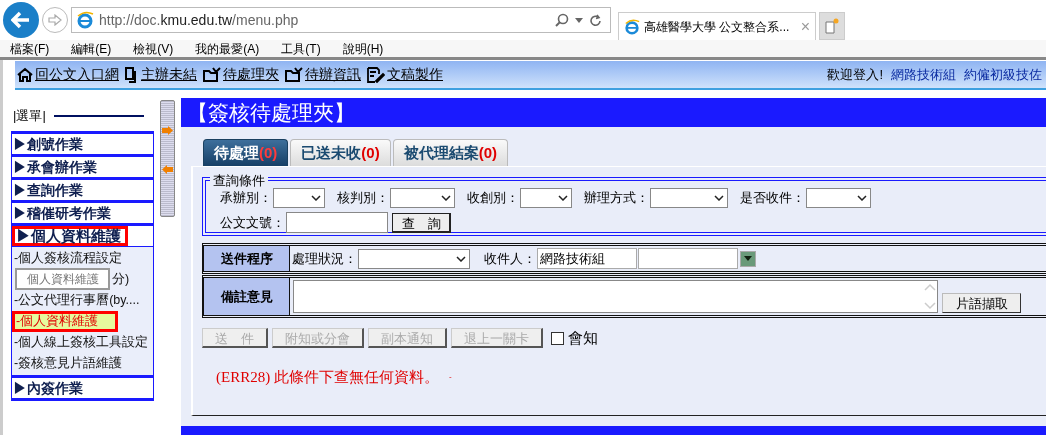  Describe the element at coordinates (613, 112) in the screenshot. I see `page-title: 【簽核待處理夾】` at that location.